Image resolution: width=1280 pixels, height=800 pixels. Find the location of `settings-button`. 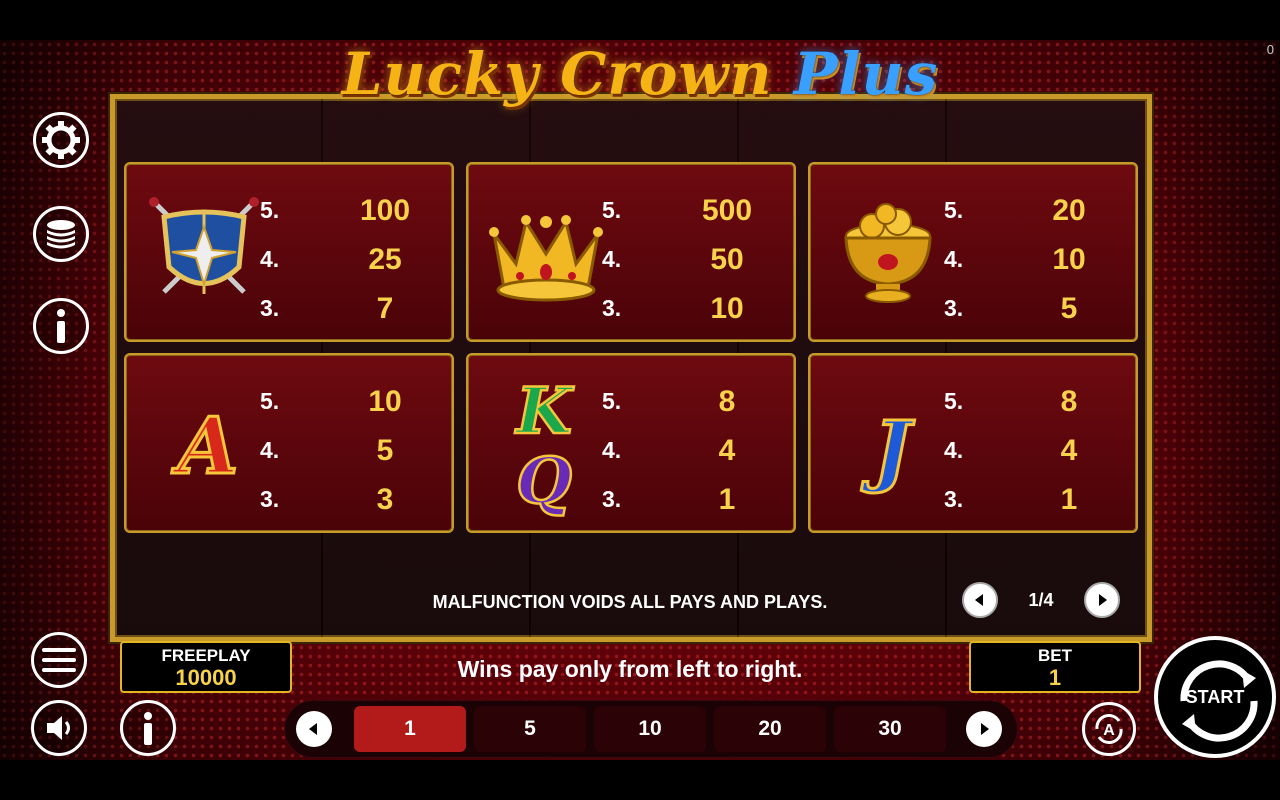

settings-button is located at coordinates (61, 140).